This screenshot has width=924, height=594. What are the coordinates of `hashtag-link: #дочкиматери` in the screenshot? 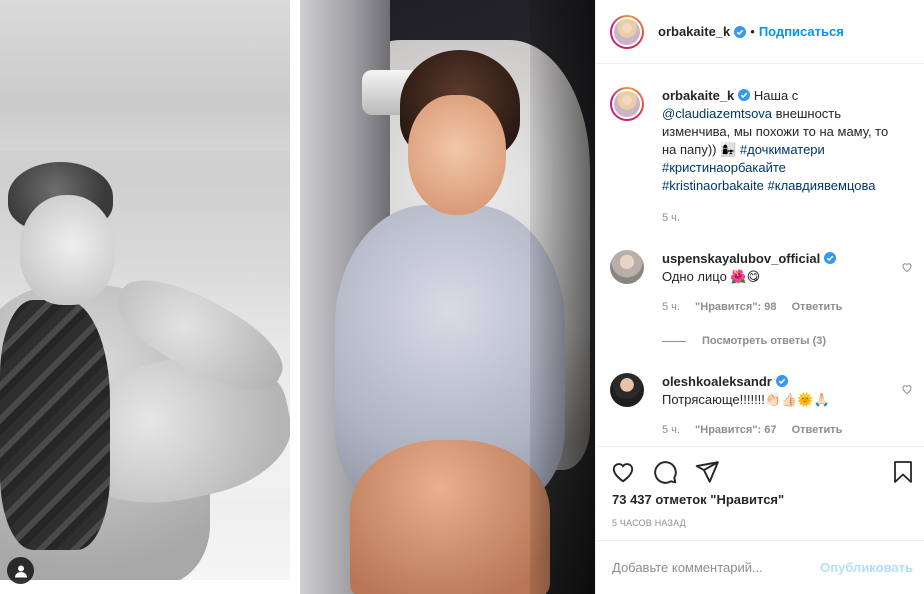 It's located at (782, 149).